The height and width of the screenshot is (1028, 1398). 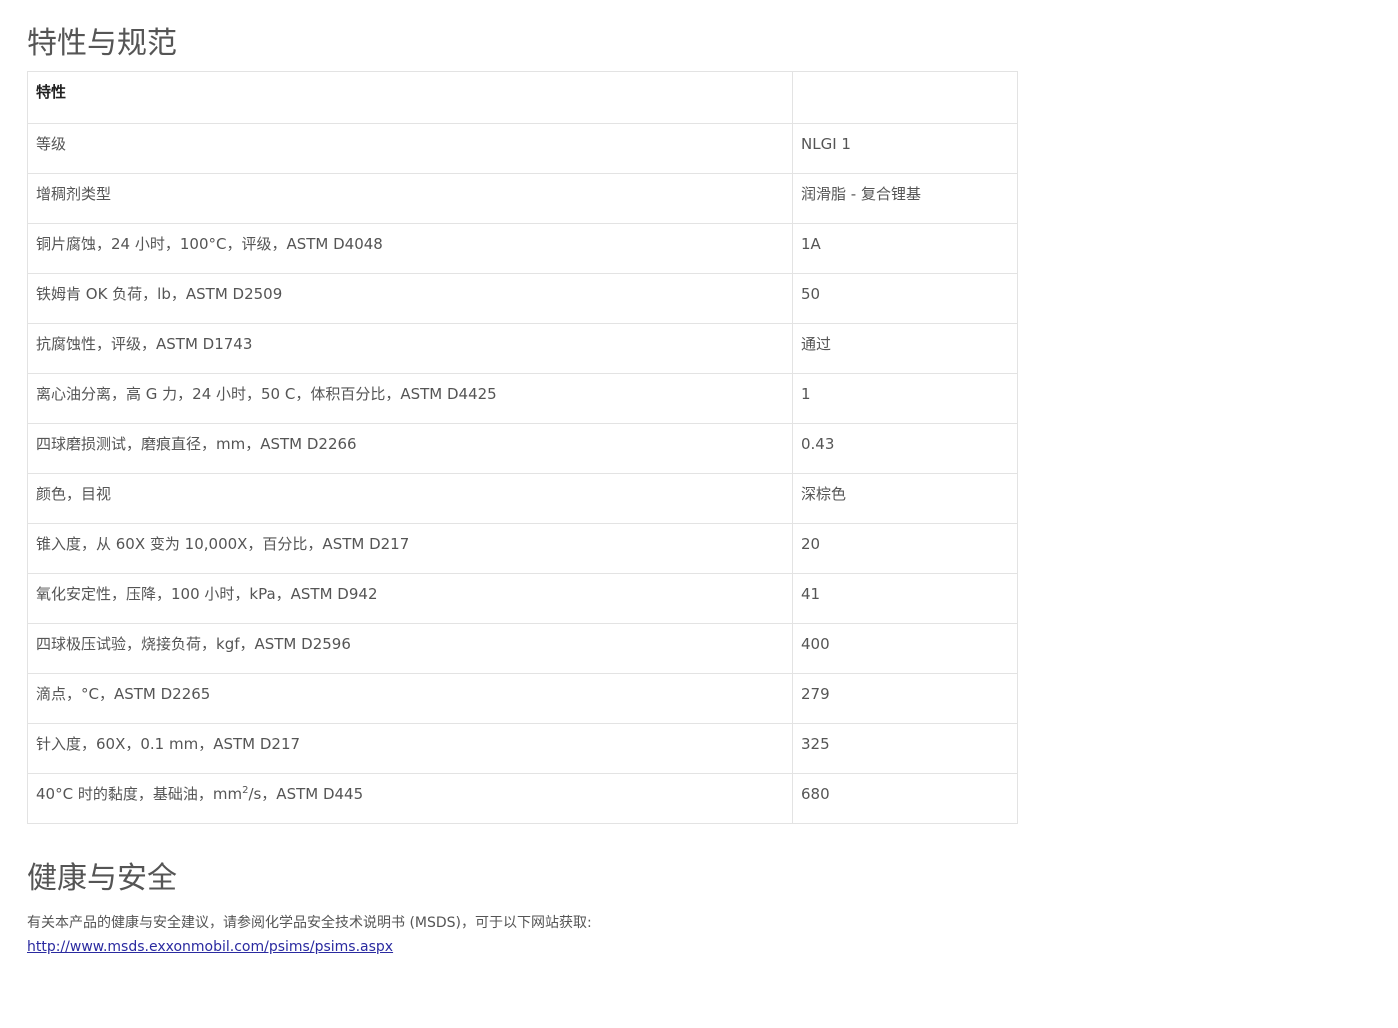 I want to click on property-cell: 增稠剂类型, so click(x=410, y=198).